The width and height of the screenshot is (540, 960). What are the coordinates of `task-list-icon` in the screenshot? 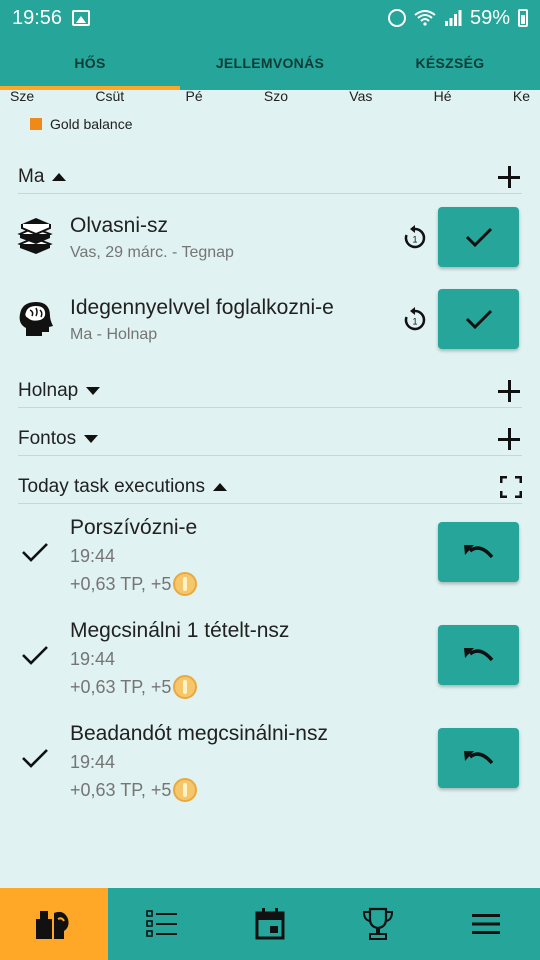 It's located at (161, 923).